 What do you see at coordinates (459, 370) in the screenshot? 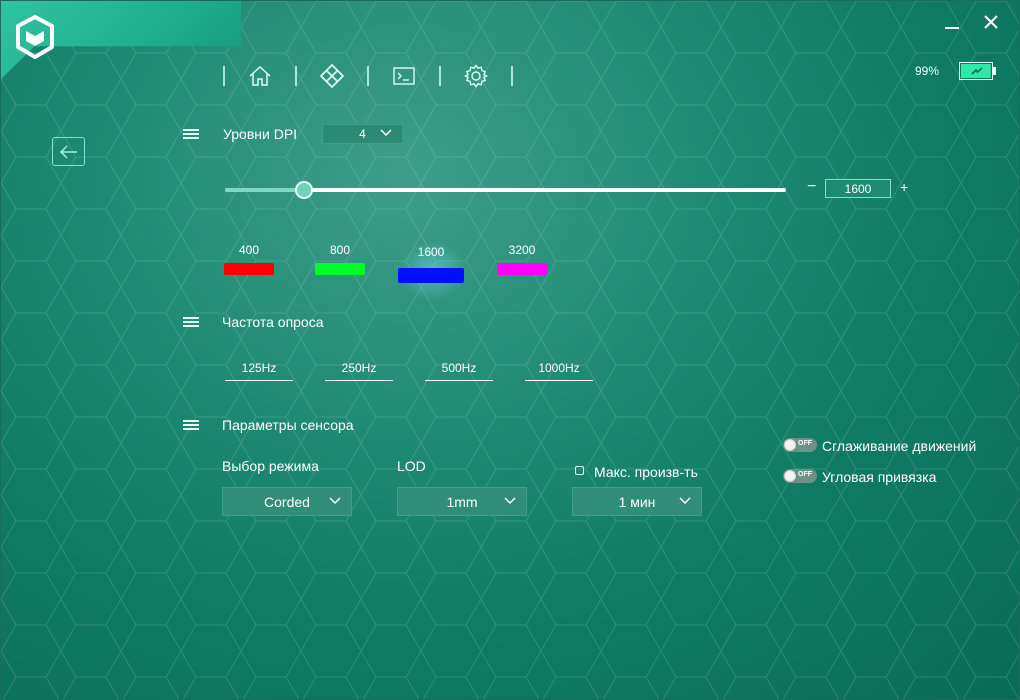
I see `rate-option-500: 500Hz` at bounding box center [459, 370].